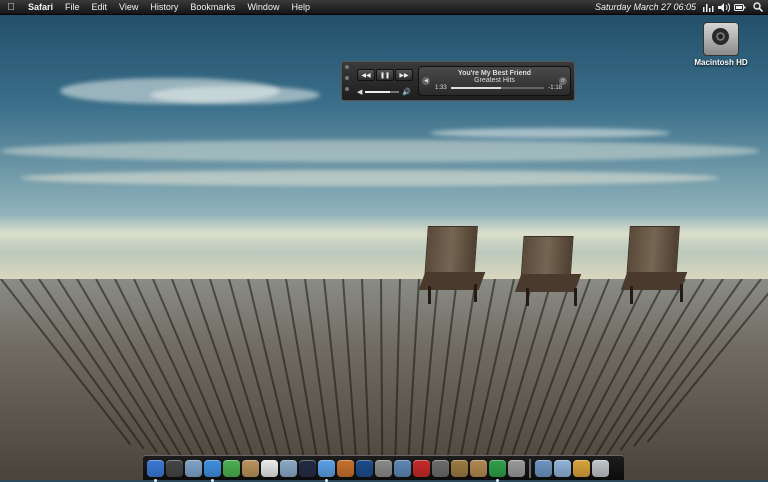 The image size is (768, 482). Describe the element at coordinates (440, 468) in the screenshot. I see `utility-icon` at that location.